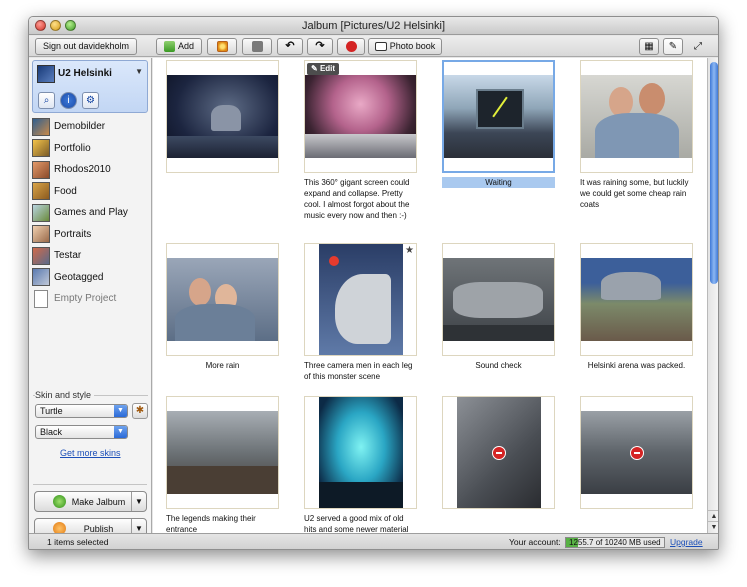 The width and height of the screenshot is (747, 587). I want to click on sidebar-item-rhodos2010: Rhodos2010, so click(91, 170).